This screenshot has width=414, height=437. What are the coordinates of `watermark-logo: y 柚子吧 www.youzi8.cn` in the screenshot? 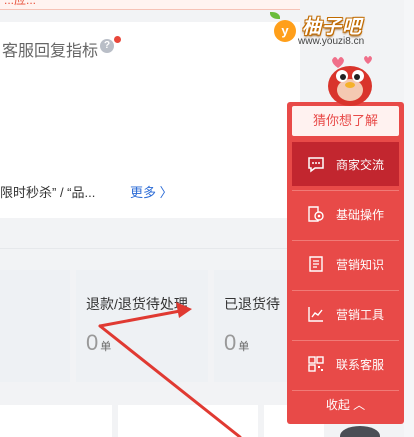 It's located at (341, 32).